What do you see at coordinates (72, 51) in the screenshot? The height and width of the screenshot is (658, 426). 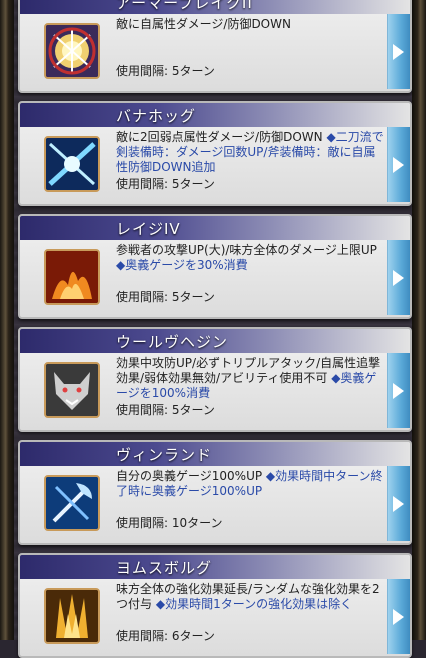 I see `armor-break-icon` at bounding box center [72, 51].